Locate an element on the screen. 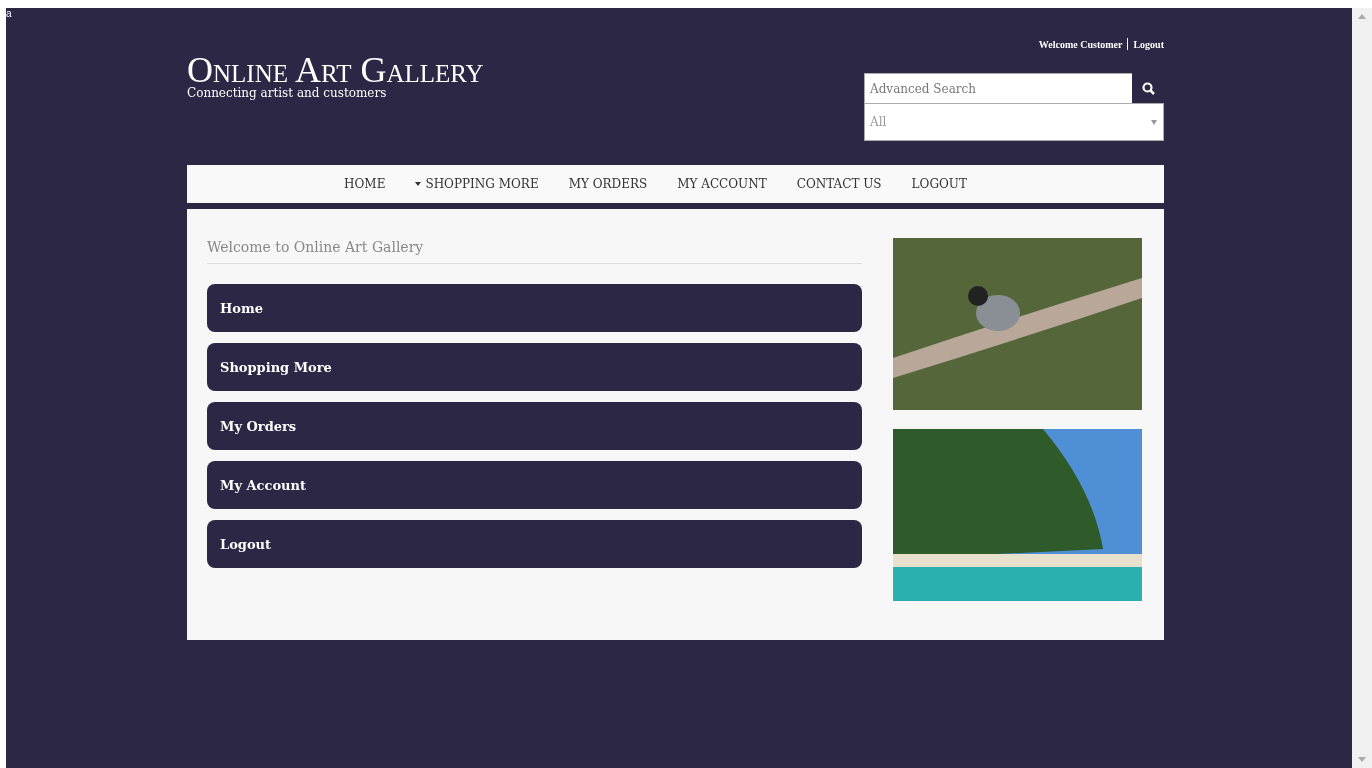 Image resolution: width=1372 pixels, height=768 pixels. logout-link: Logout is located at coordinates (1148, 44).